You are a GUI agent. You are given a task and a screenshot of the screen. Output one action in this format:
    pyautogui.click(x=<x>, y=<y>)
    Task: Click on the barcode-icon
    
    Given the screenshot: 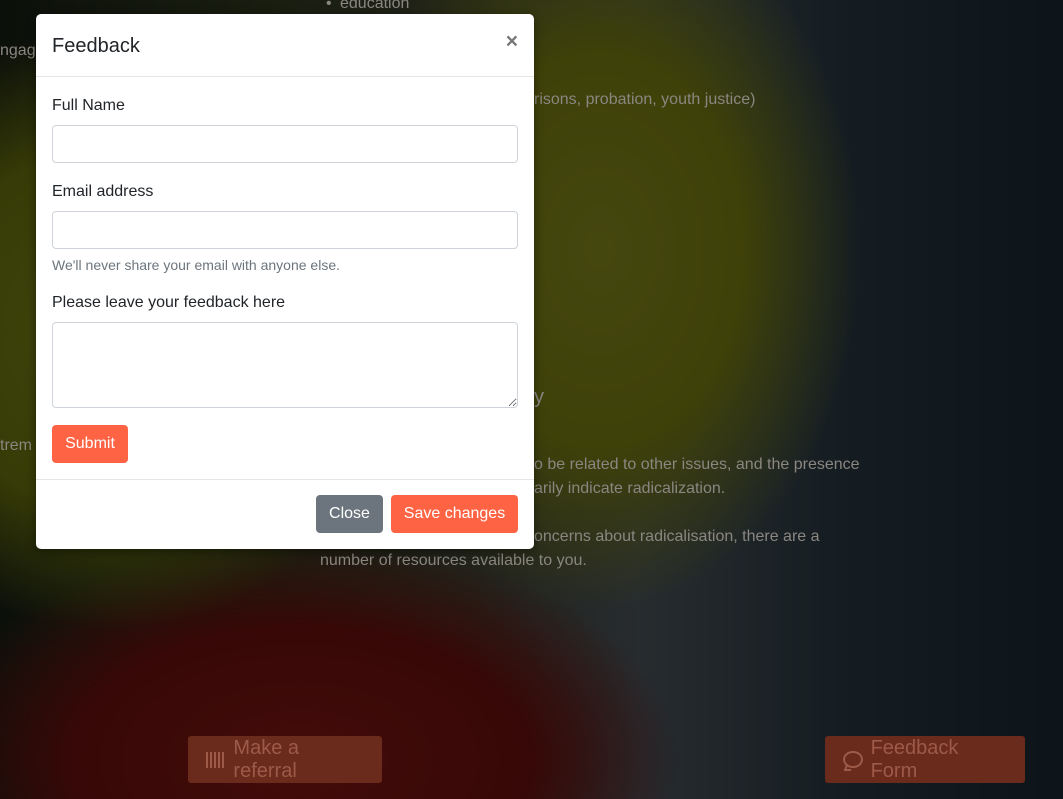 What is the action you would take?
    pyautogui.click(x=216, y=759)
    